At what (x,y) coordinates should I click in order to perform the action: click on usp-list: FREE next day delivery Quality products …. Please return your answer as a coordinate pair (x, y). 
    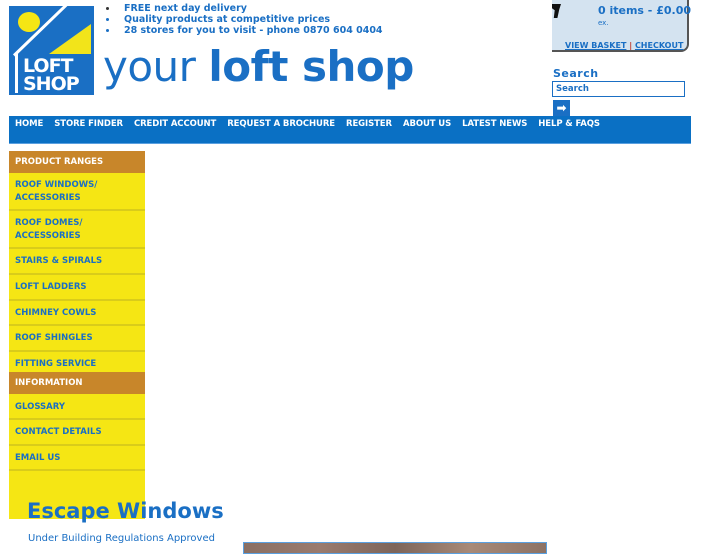
    Looking at the image, I should click on (244, 19).